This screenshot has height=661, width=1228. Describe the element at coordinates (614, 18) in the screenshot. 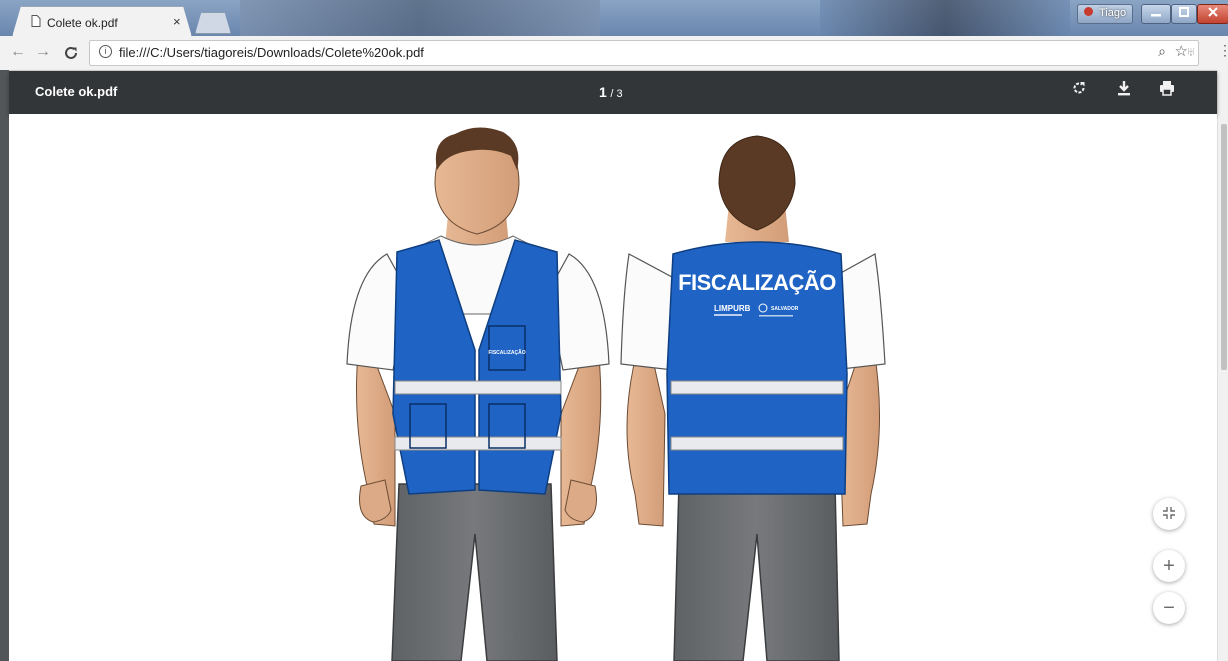

I see `window-titlebar: Colete ok.pdf × Tiago` at that location.